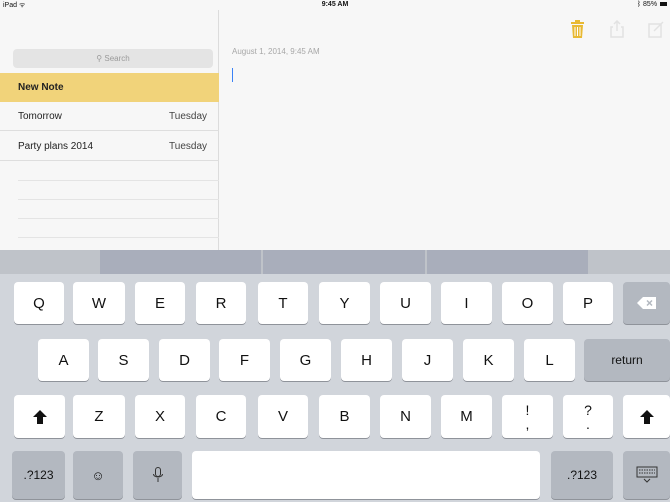 The height and width of the screenshot is (502, 670). Describe the element at coordinates (160, 416) in the screenshot. I see `key-x: X` at that location.